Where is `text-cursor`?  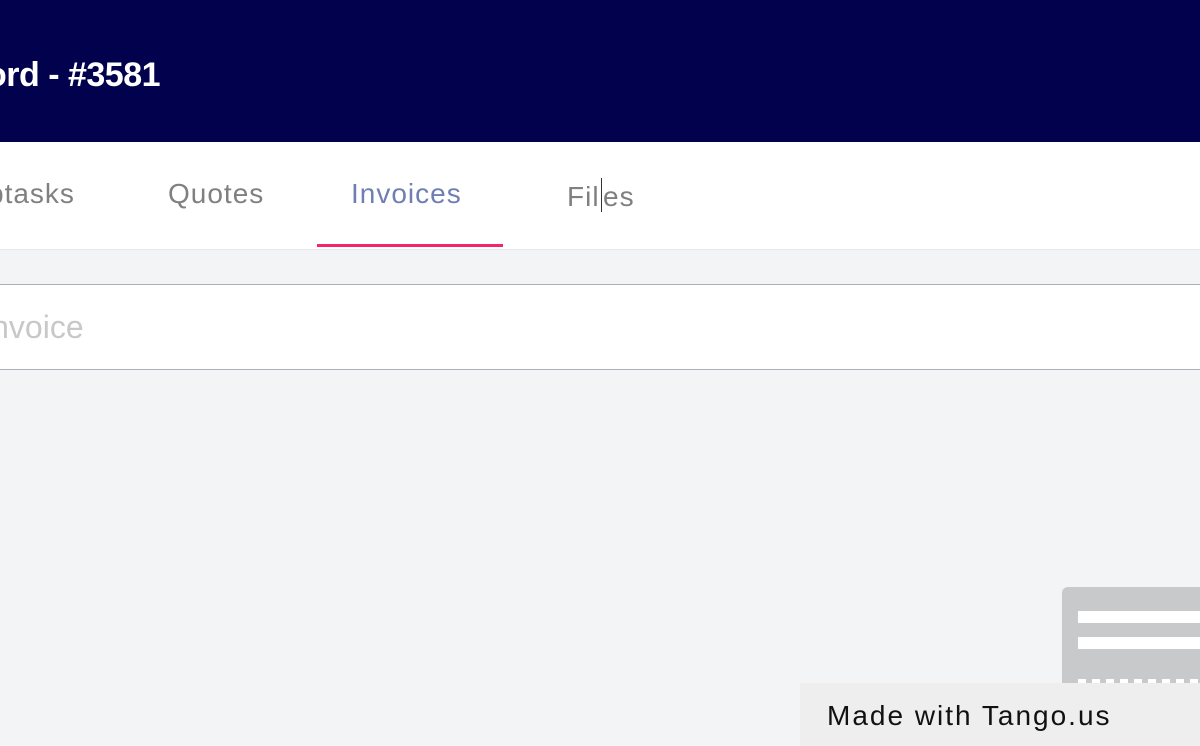 text-cursor is located at coordinates (601, 195).